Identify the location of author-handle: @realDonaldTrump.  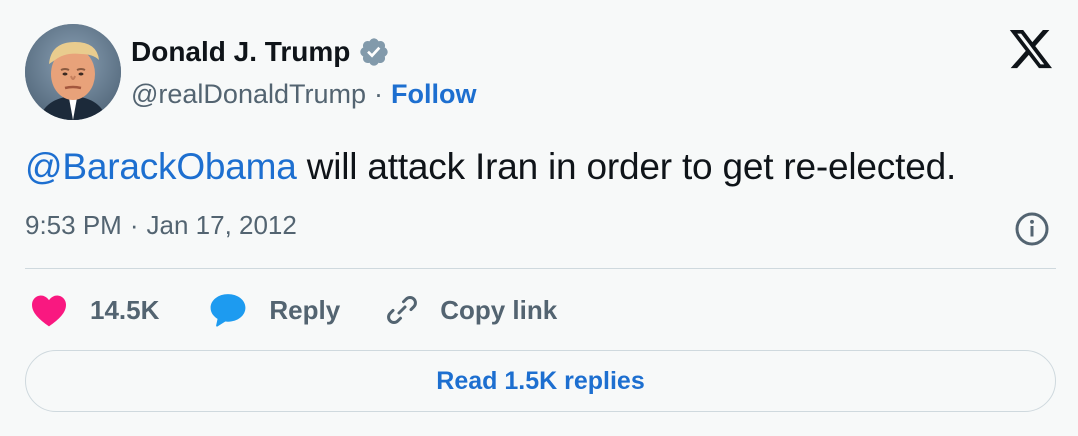
(248, 94).